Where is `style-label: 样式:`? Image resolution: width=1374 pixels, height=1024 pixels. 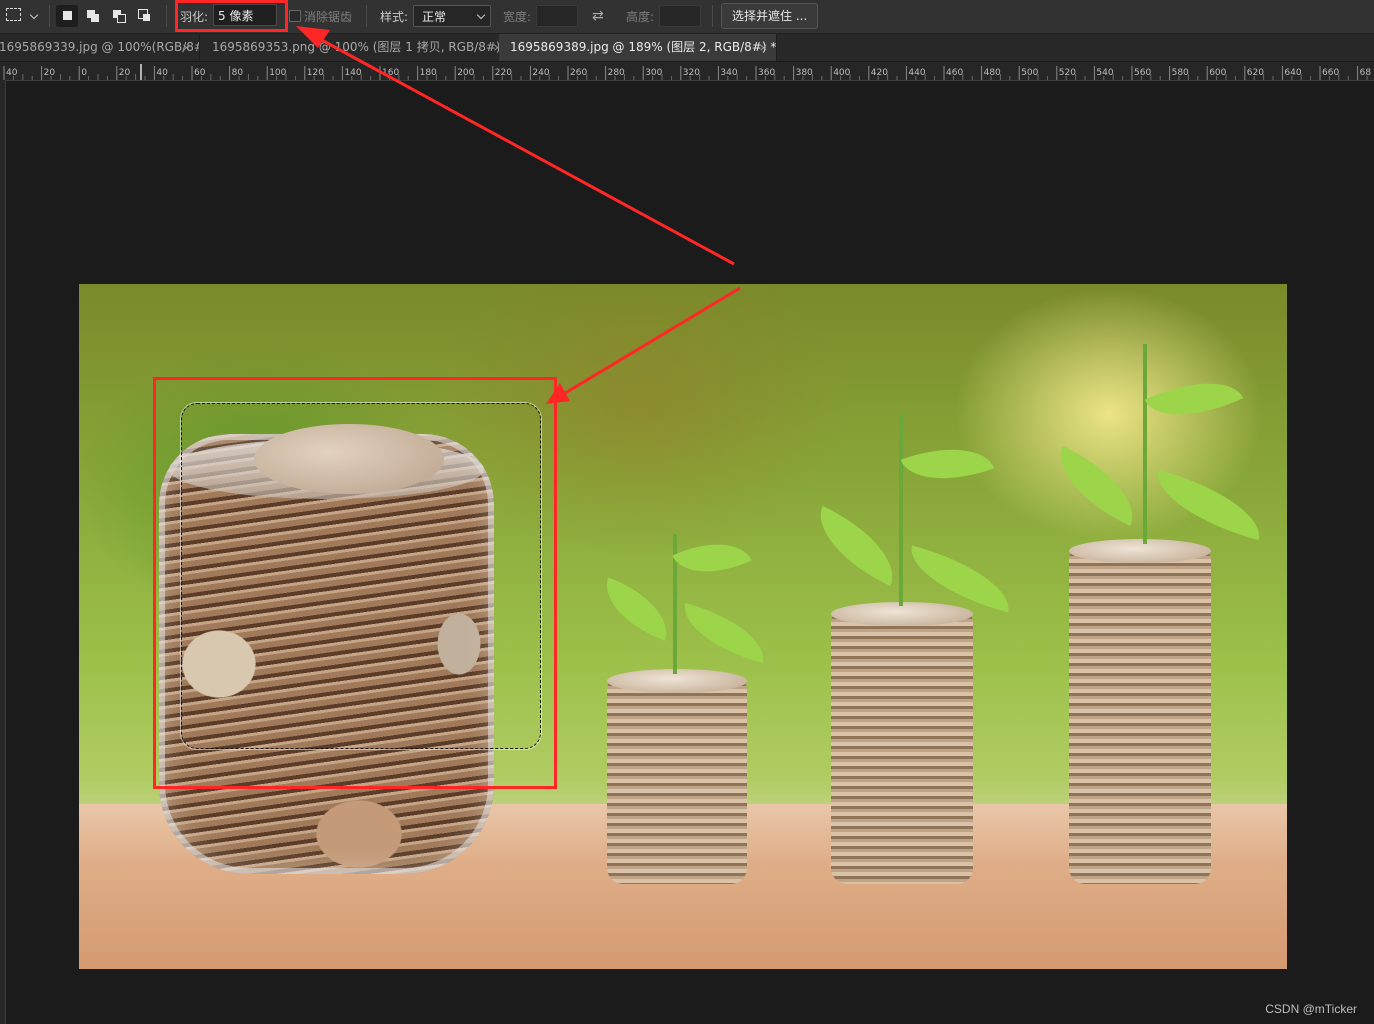 style-label: 样式: is located at coordinates (394, 17).